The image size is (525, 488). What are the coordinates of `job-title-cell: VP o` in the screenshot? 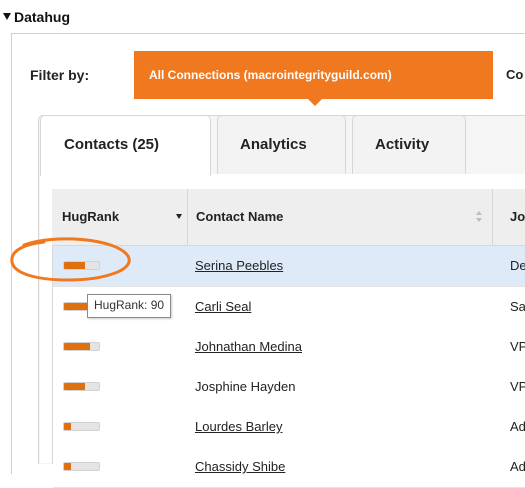 It's located at (517, 346).